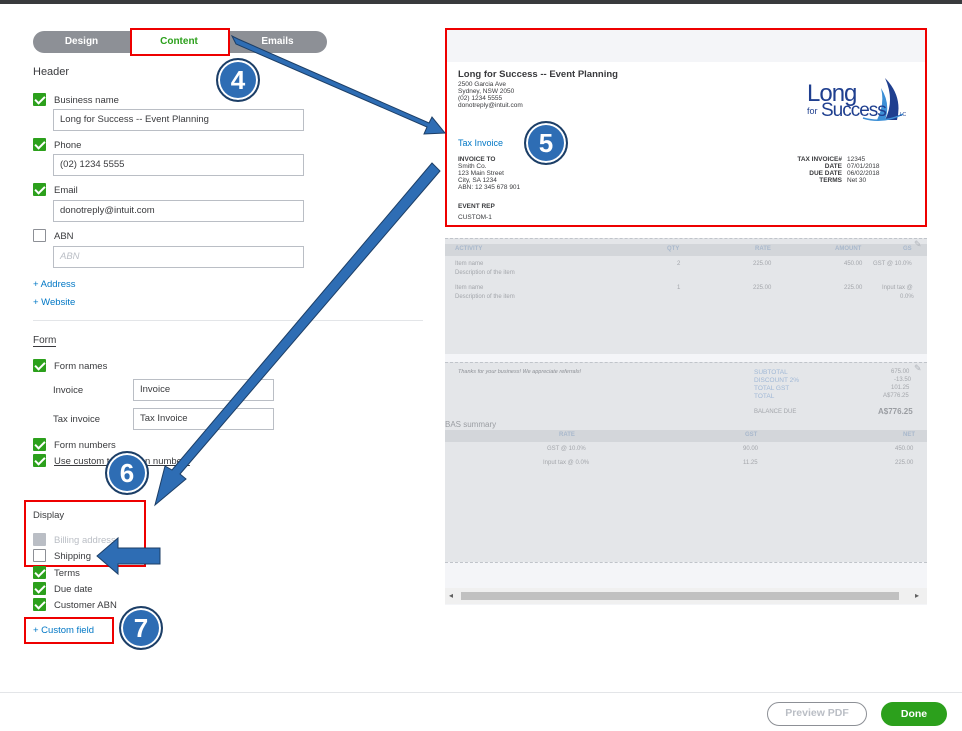 The image size is (962, 731). What do you see at coordinates (546, 143) in the screenshot?
I see `callout-badge: 5` at bounding box center [546, 143].